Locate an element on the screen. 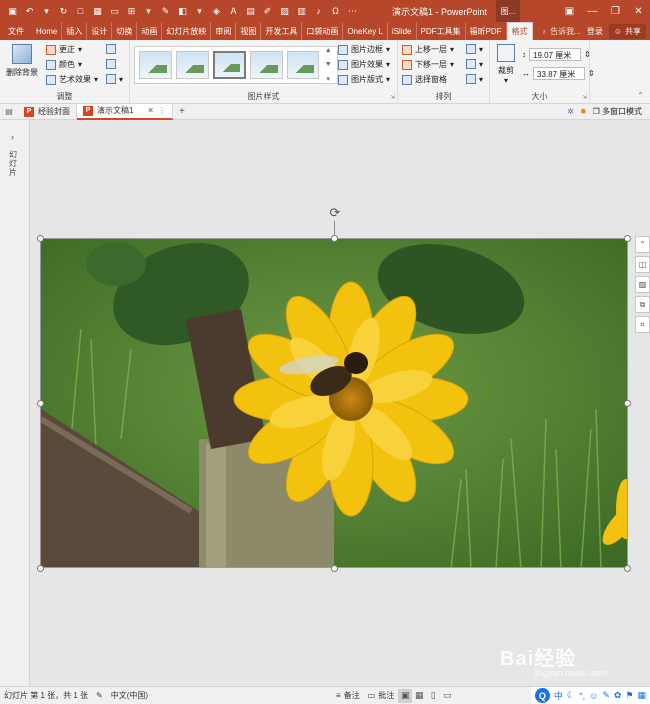  paste-icon: ▤ is located at coordinates (250, 11).